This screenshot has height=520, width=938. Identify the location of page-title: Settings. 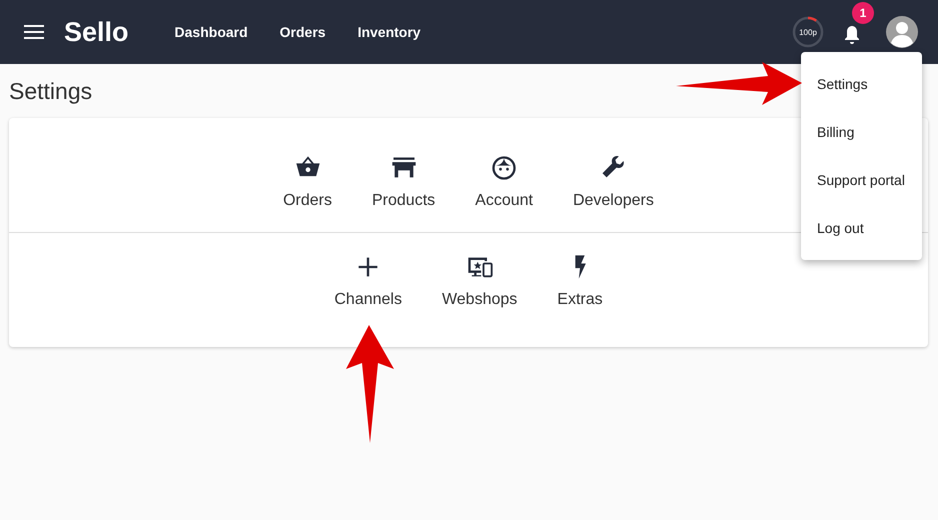
(50, 91).